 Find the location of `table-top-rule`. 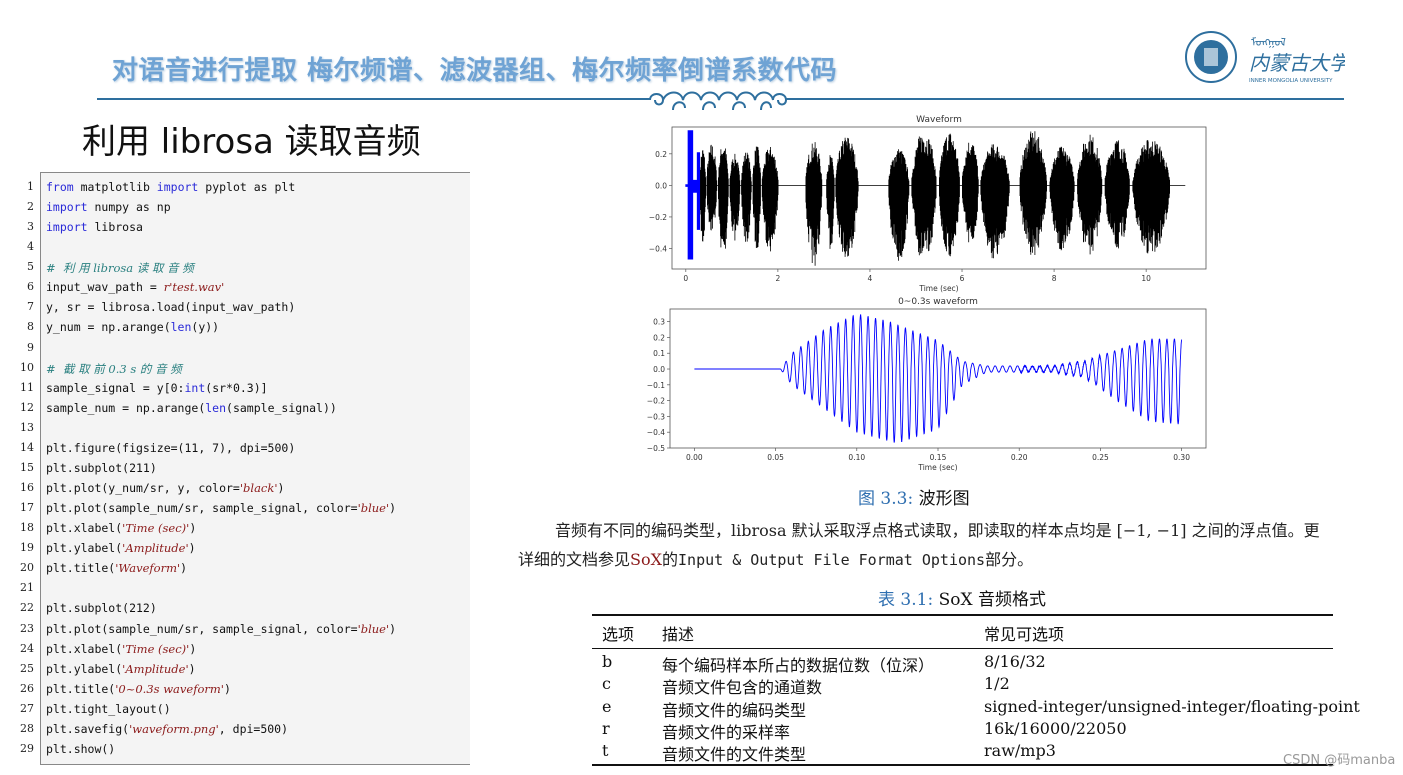

table-top-rule is located at coordinates (962, 615).